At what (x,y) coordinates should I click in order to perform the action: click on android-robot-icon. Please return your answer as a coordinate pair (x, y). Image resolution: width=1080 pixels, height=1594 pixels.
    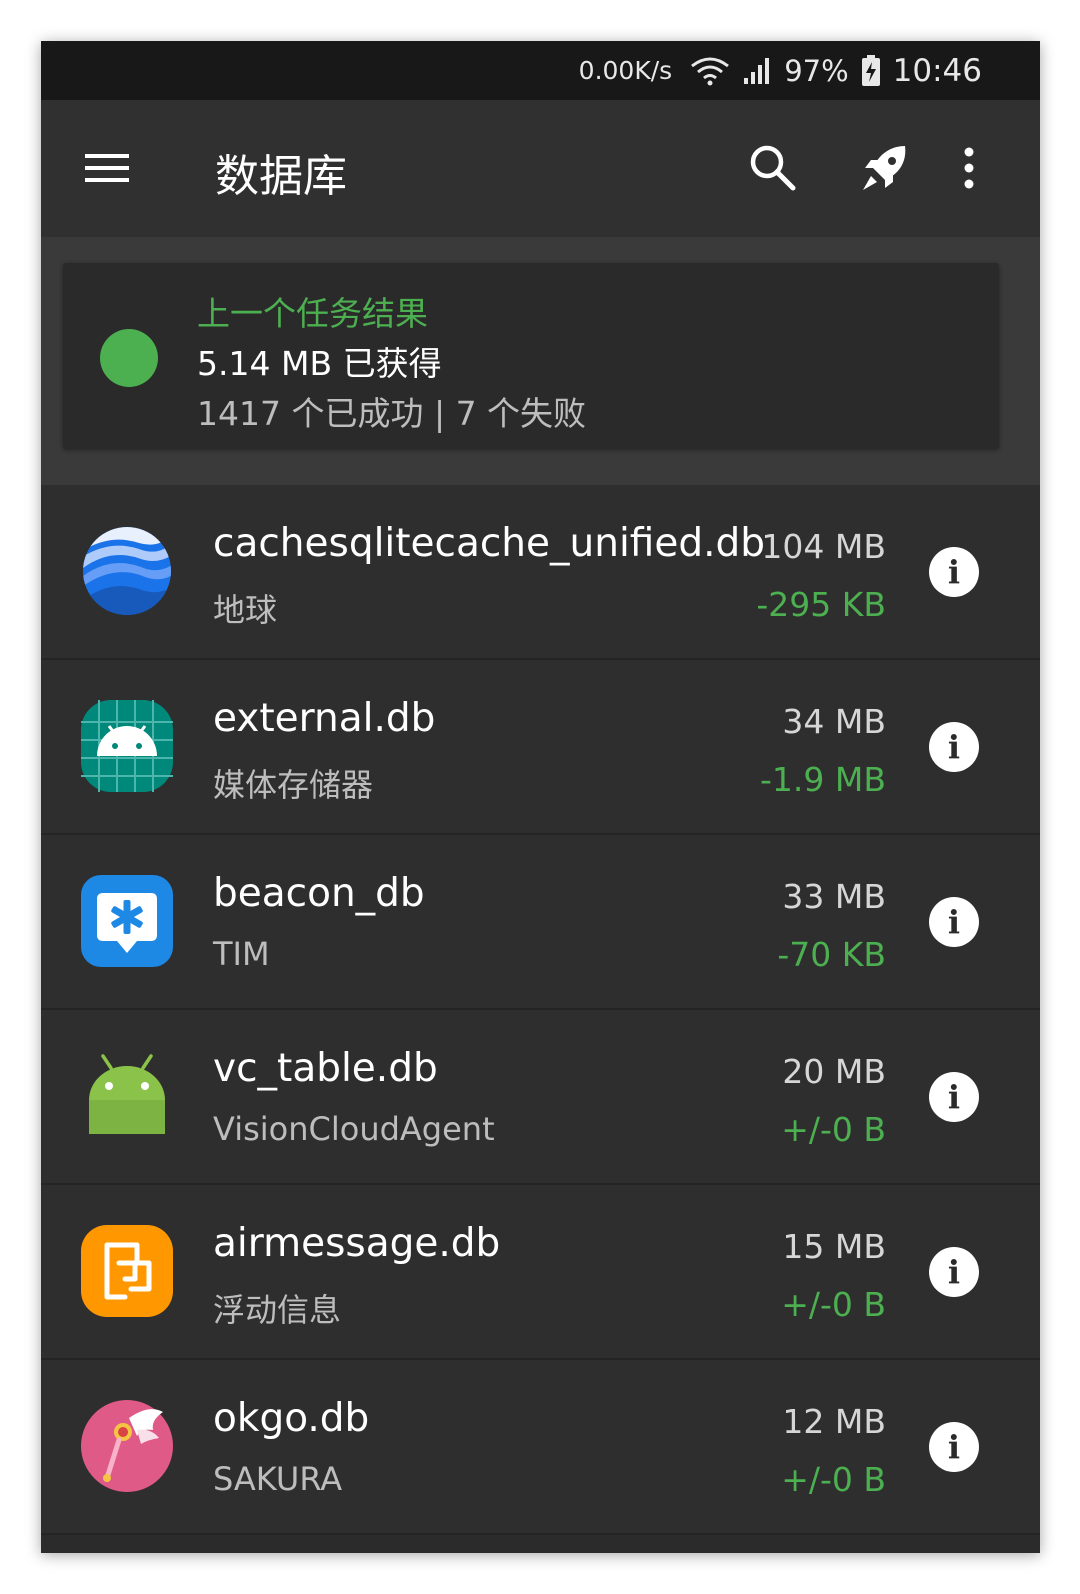
    Looking at the image, I should click on (127, 1094).